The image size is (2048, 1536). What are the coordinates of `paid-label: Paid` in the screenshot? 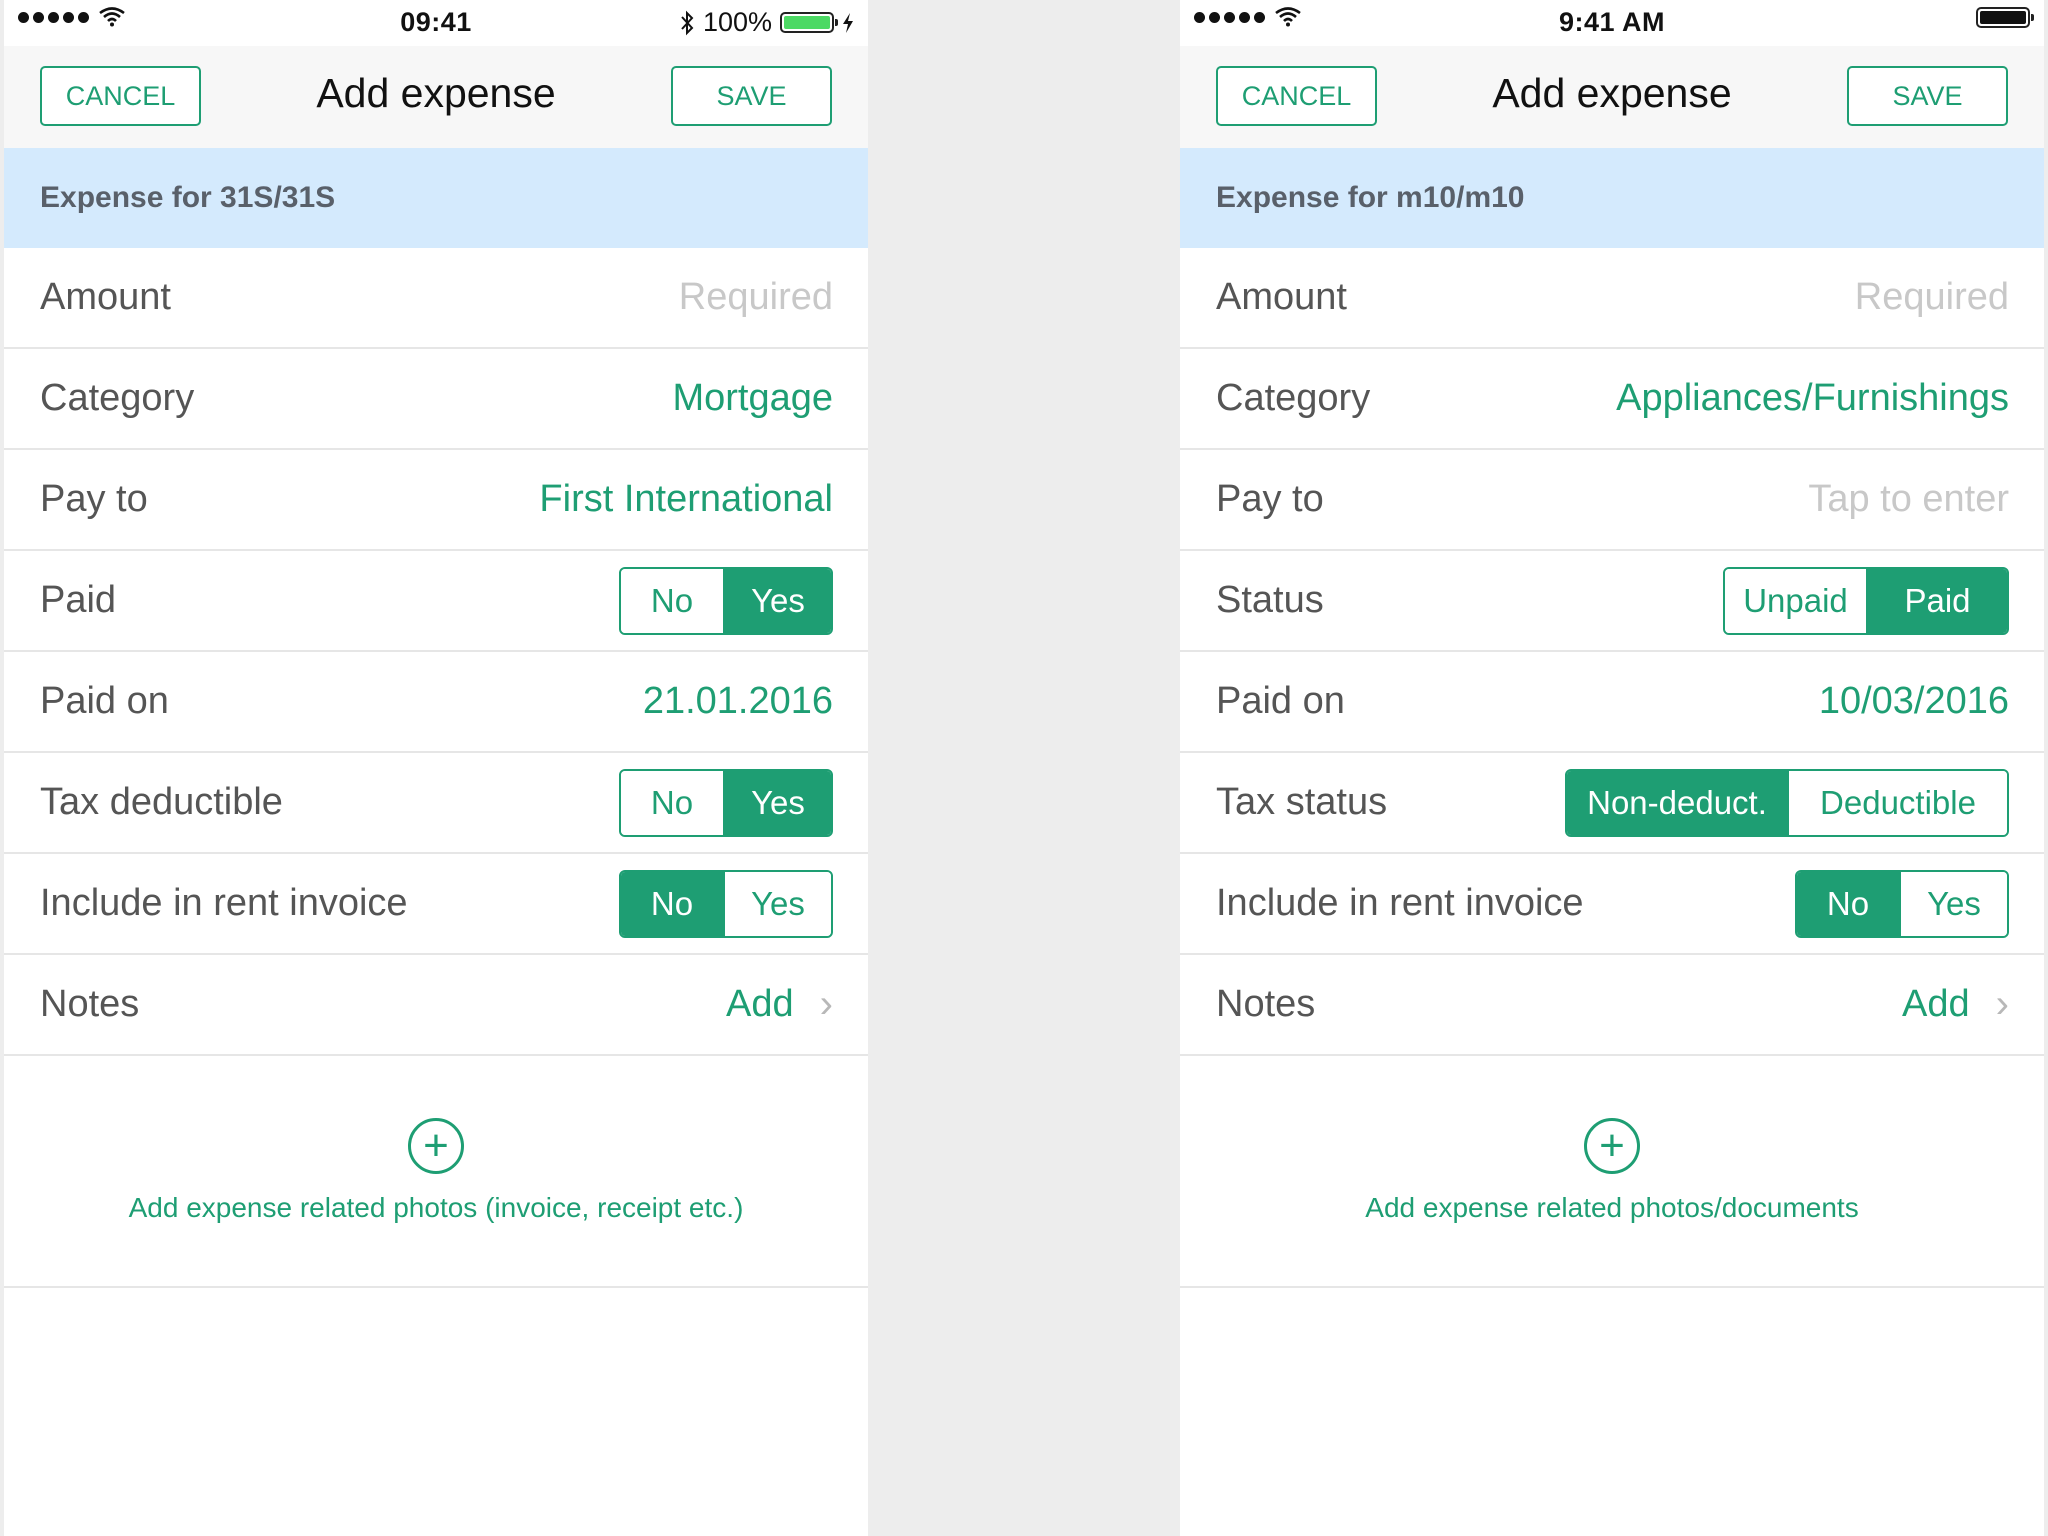 It's located at (78, 600).